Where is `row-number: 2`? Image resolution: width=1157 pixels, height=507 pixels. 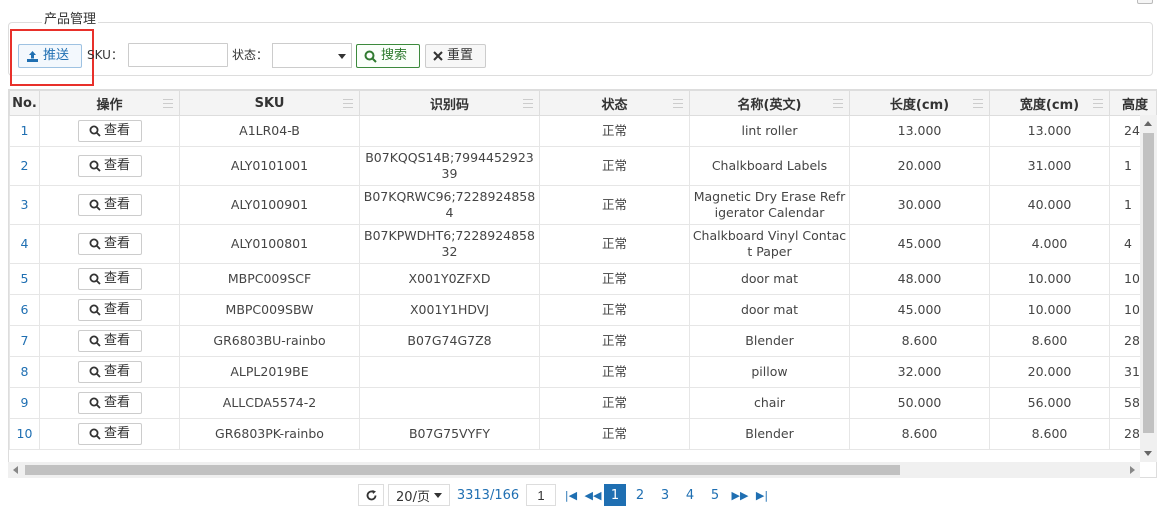 row-number: 2 is located at coordinates (24, 166).